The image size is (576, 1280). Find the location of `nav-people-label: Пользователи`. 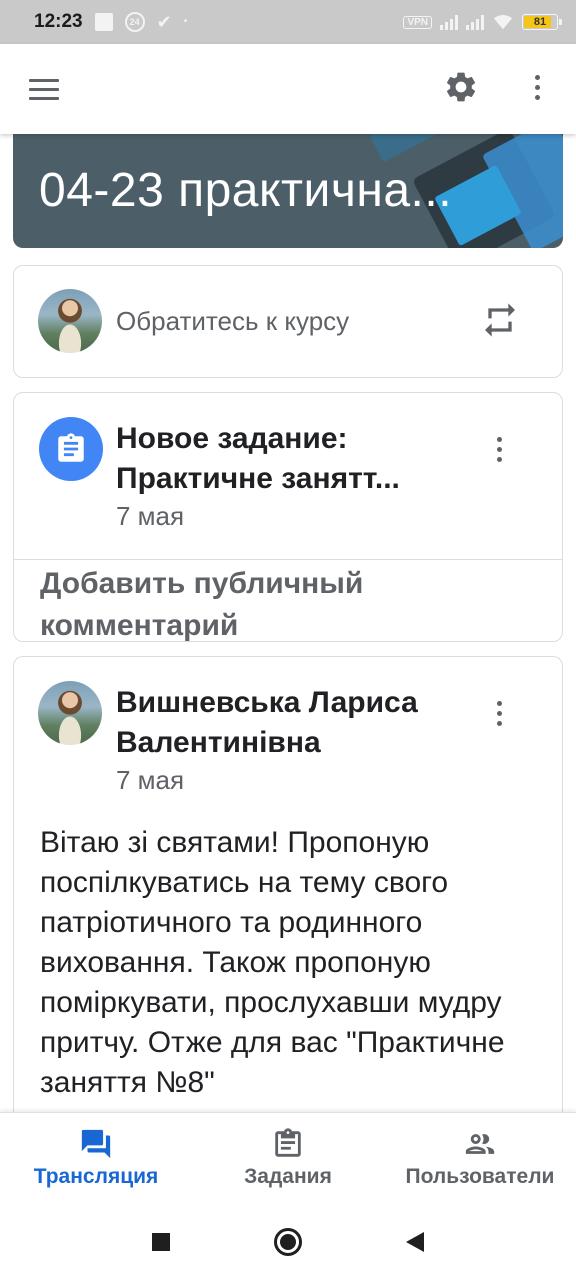

nav-people-label: Пользователи is located at coordinates (480, 1176).